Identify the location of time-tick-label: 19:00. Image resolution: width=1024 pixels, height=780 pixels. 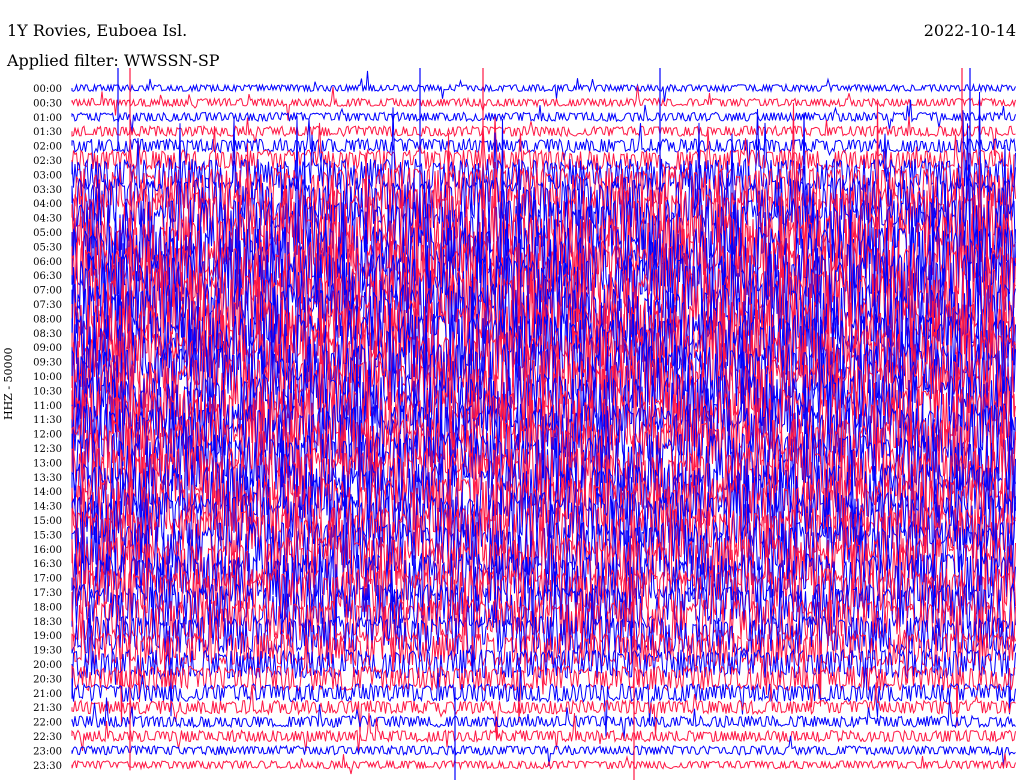
(47, 636).